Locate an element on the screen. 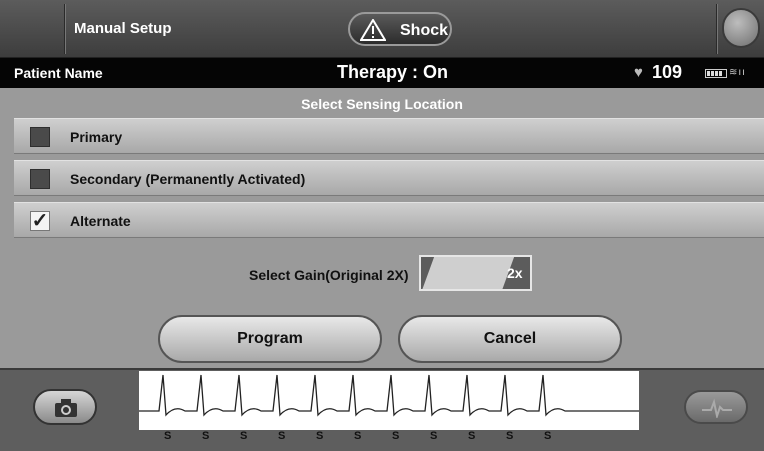 The image size is (764, 451). program-button: Program is located at coordinates (270, 339).